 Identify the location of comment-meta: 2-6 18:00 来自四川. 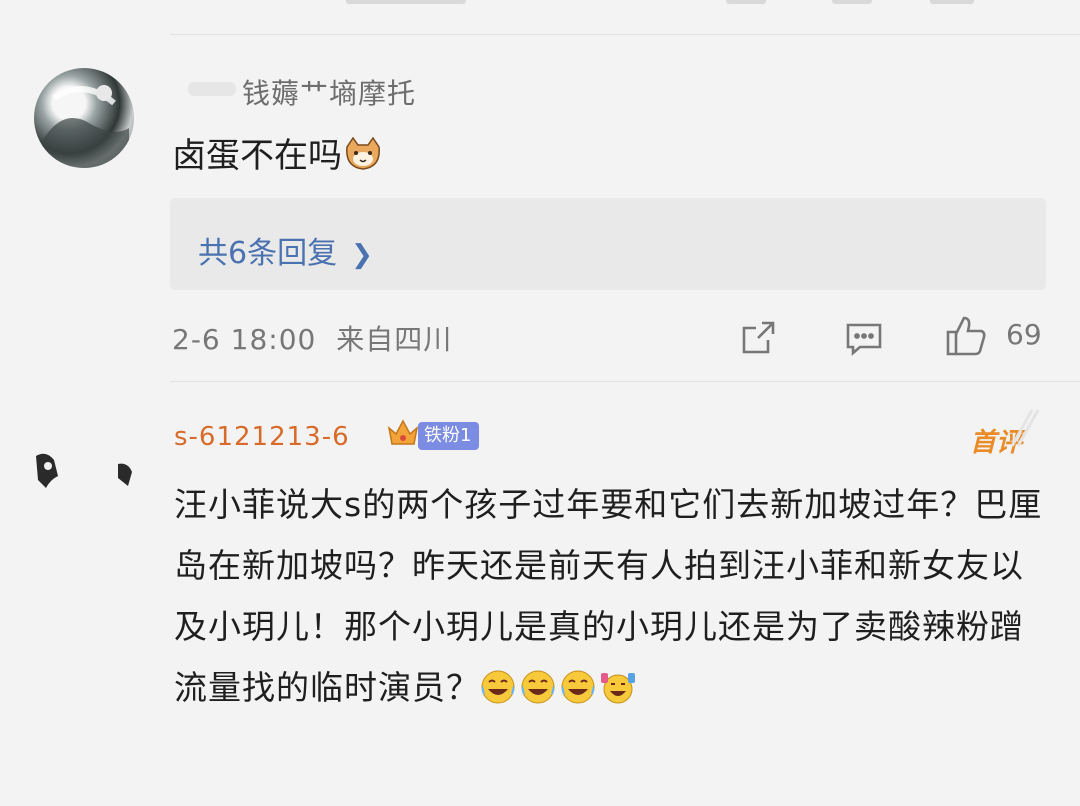
(312, 338).